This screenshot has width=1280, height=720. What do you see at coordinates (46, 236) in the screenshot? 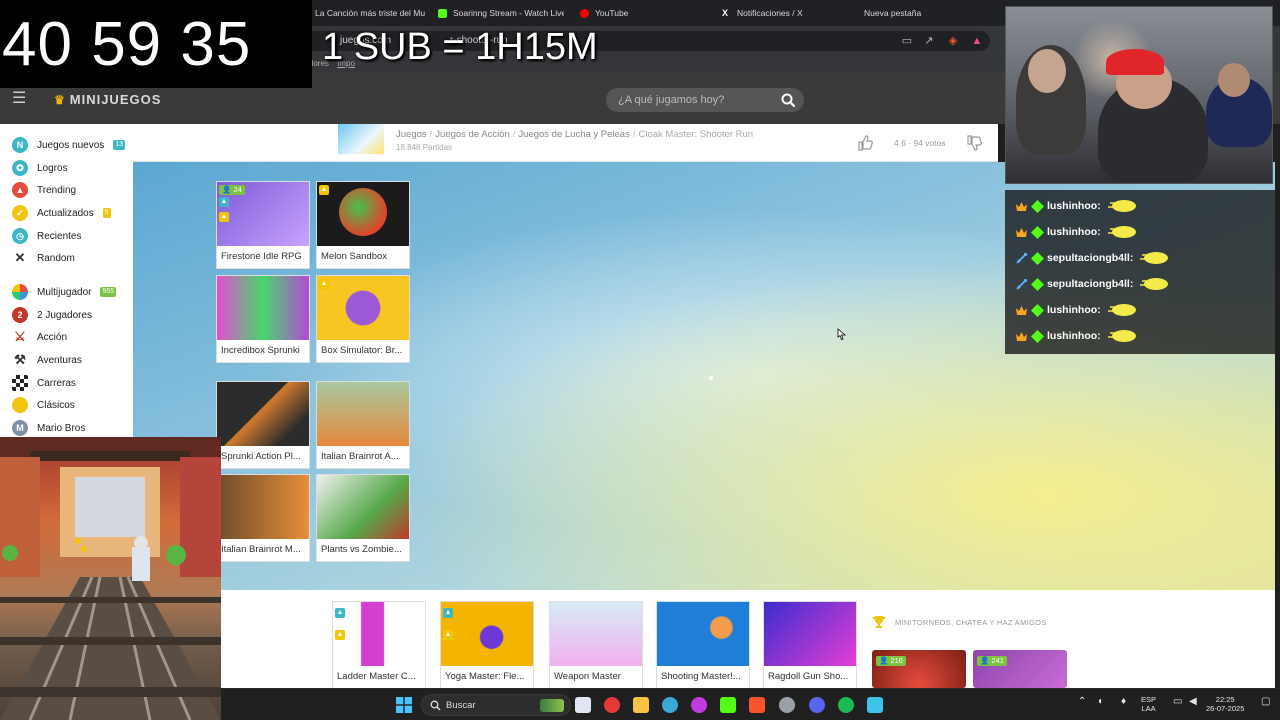
I see `sidebar-item-recent: ◷ Recientes` at bounding box center [46, 236].